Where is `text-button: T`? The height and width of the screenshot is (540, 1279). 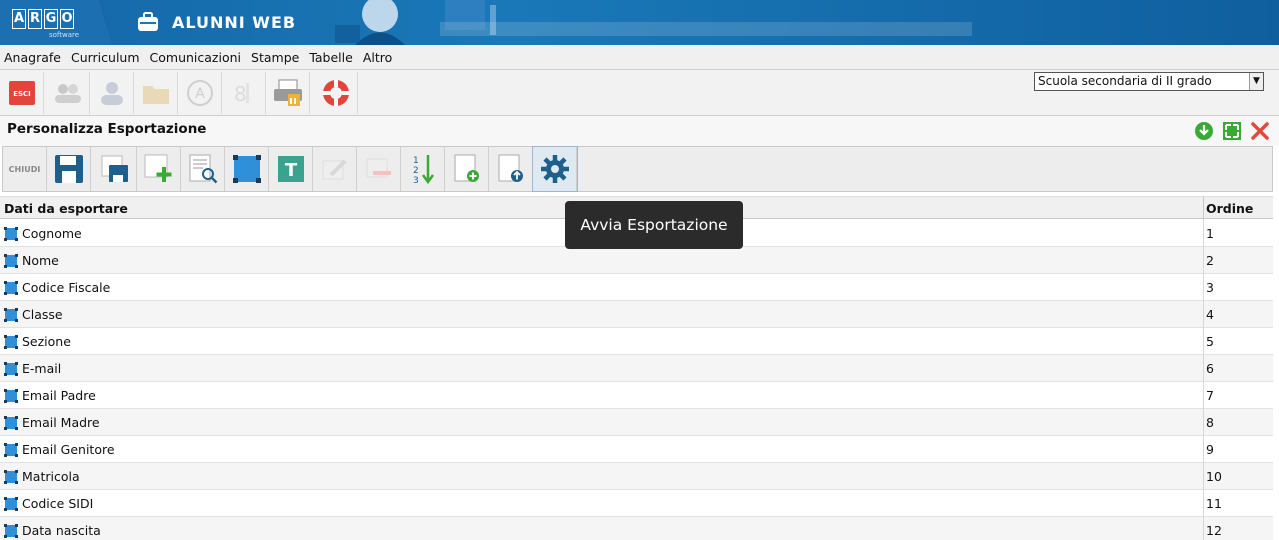
text-button: T is located at coordinates (291, 169).